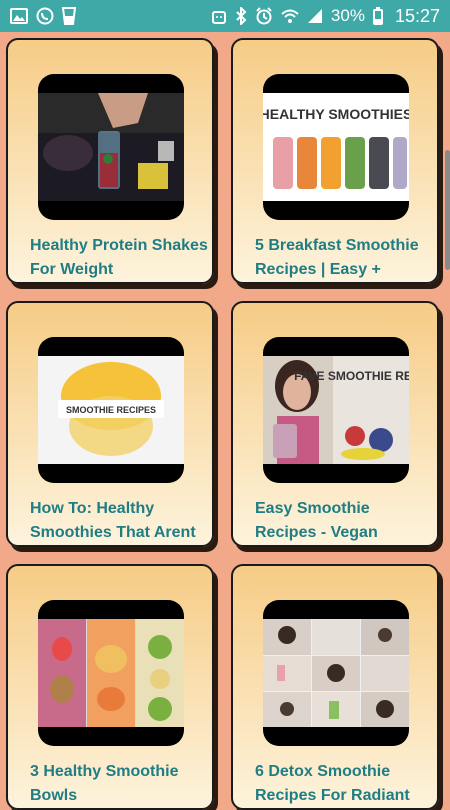 The width and height of the screenshot is (450, 810). I want to click on thumbnail-overlay-text: FAVE SMOOTHIE RECIPES, so click(351, 376).